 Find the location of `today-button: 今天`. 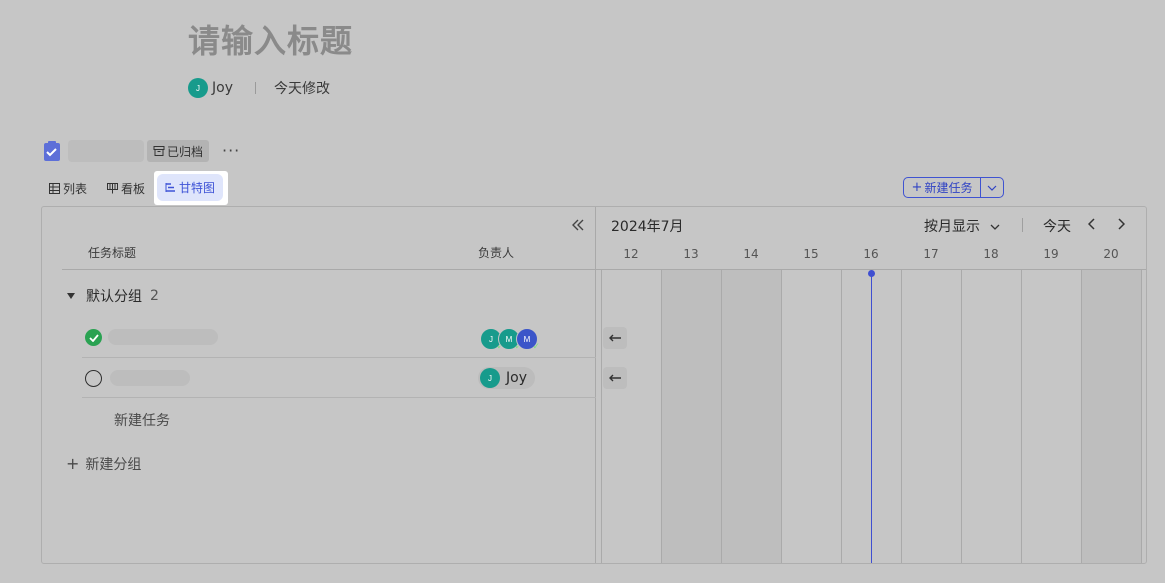

today-button: 今天 is located at coordinates (1057, 226).